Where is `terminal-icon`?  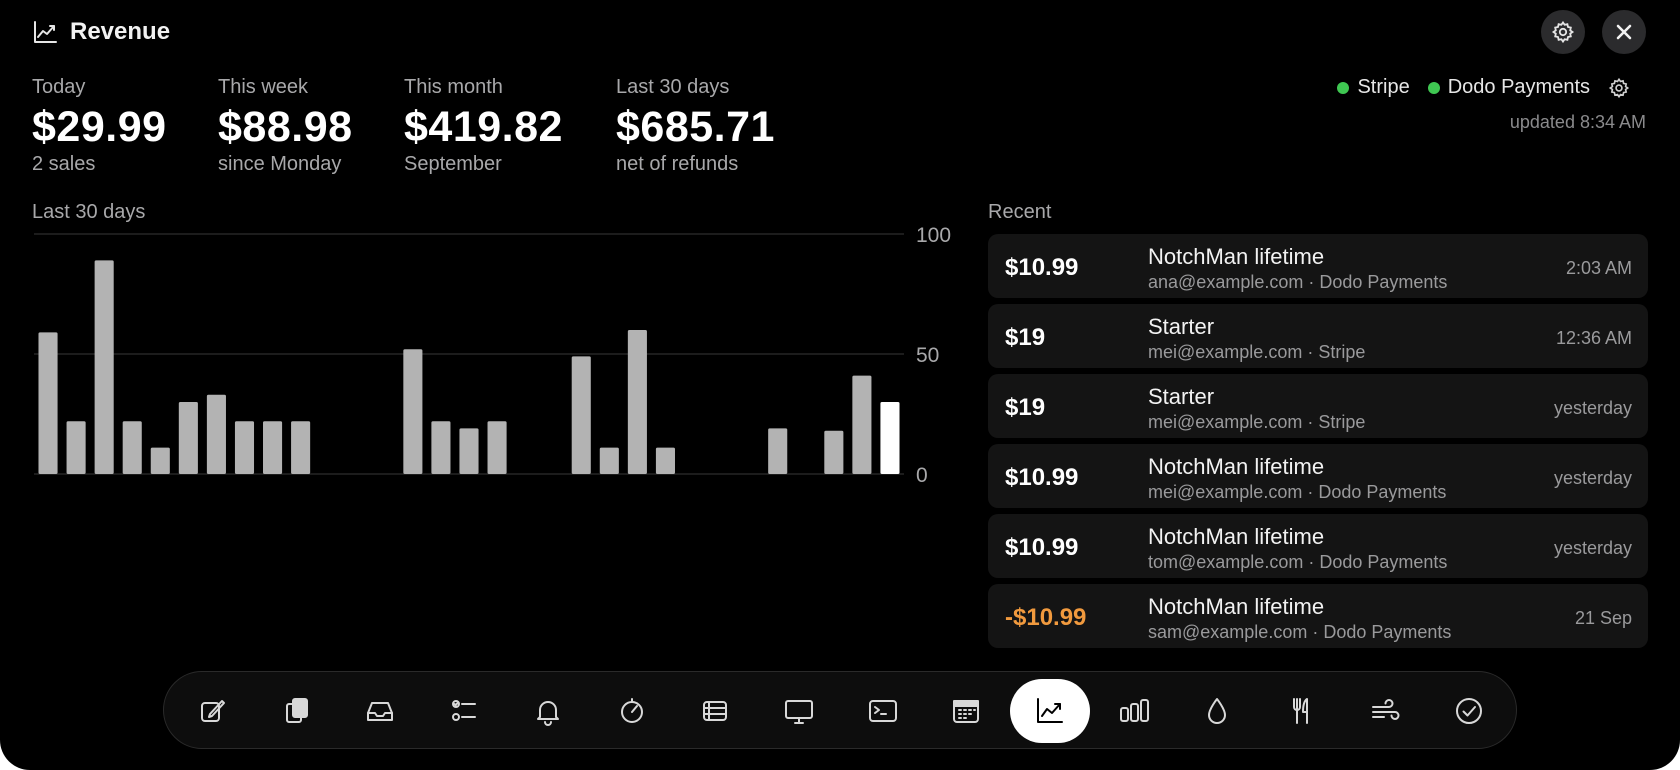
terminal-icon is located at coordinates (882, 711).